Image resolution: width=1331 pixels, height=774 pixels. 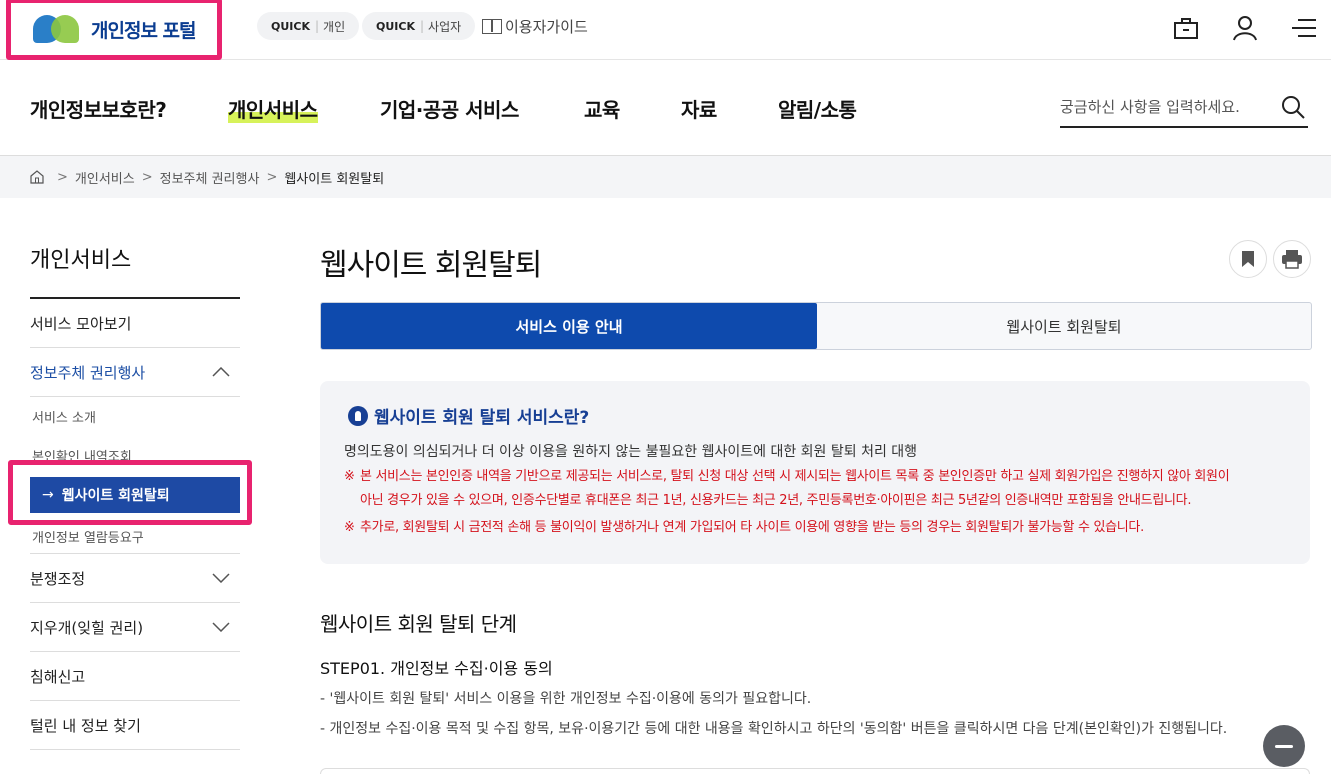 I want to click on search-icon, so click(x=1293, y=107).